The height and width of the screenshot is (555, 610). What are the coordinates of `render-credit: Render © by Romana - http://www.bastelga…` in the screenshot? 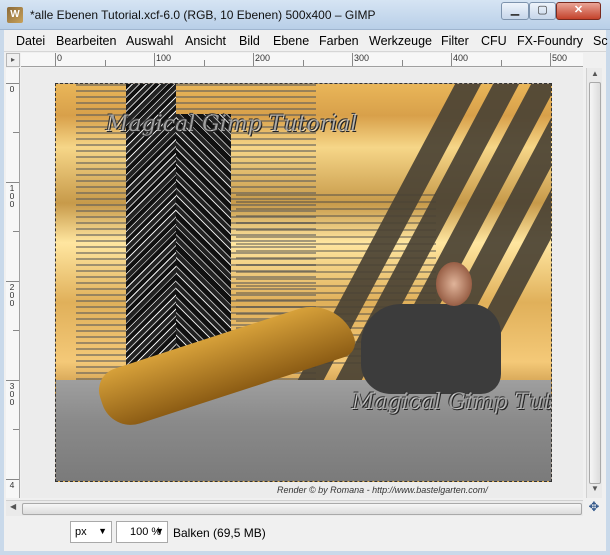 It's located at (382, 490).